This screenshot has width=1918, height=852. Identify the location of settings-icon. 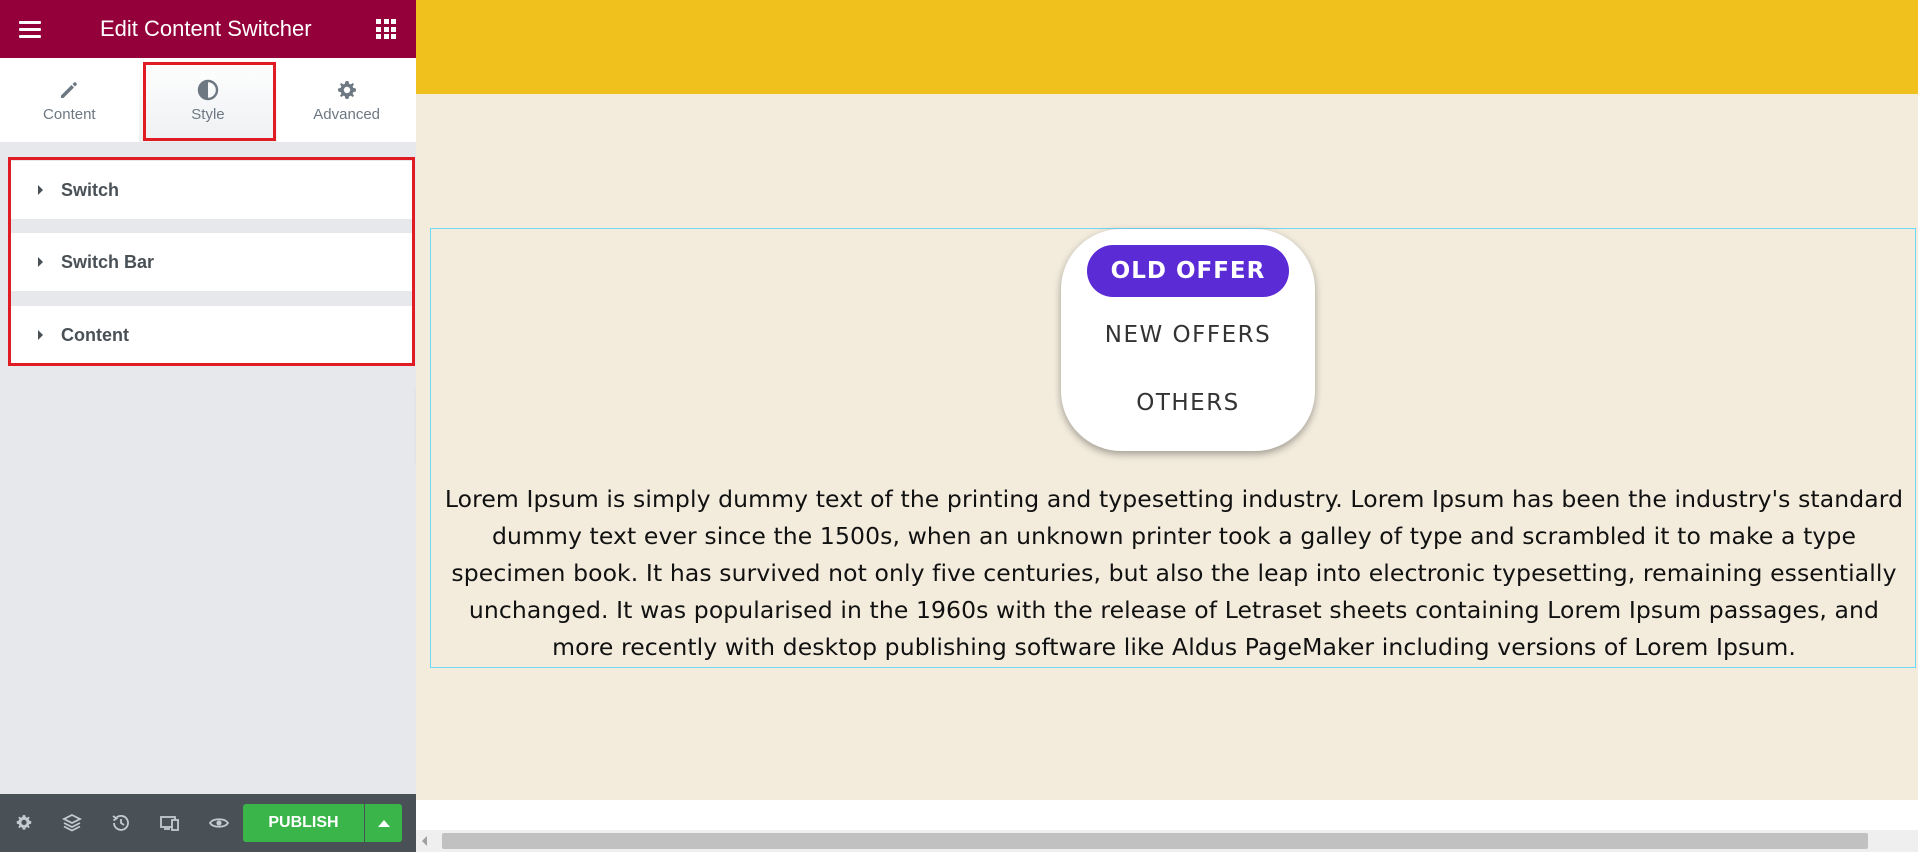
(24, 823).